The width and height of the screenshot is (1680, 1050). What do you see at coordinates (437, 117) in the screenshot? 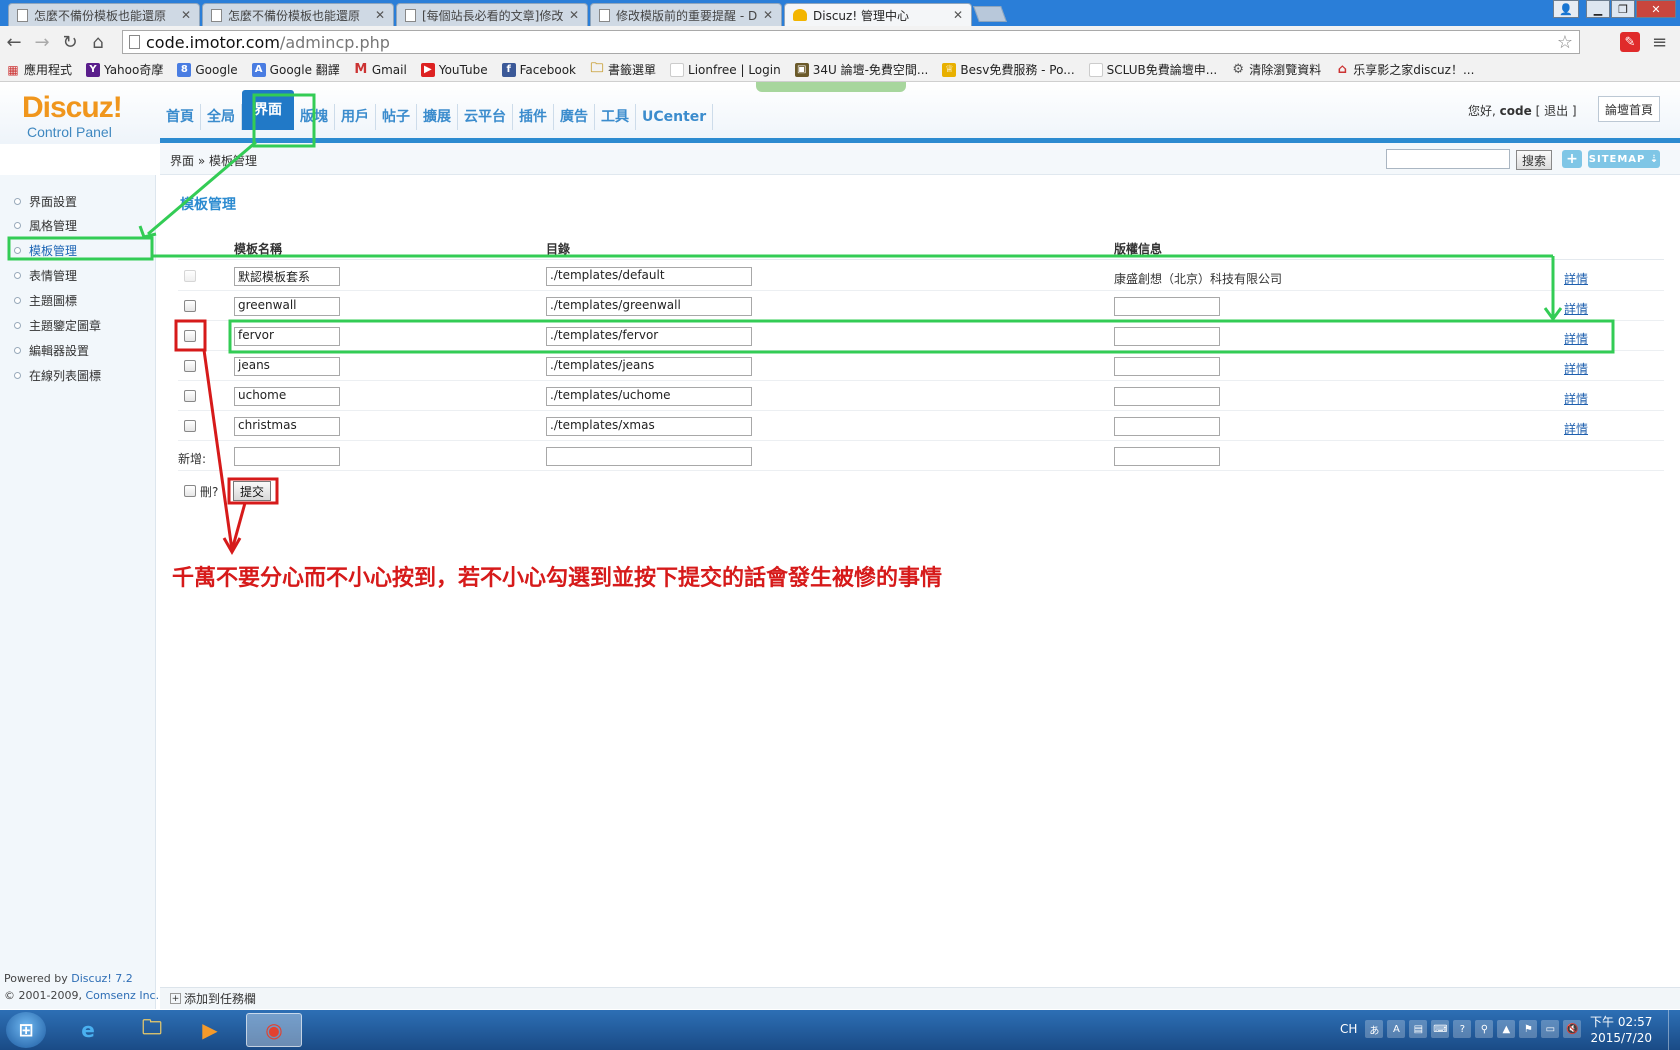
I see `nav-extensions: 擴展` at bounding box center [437, 117].